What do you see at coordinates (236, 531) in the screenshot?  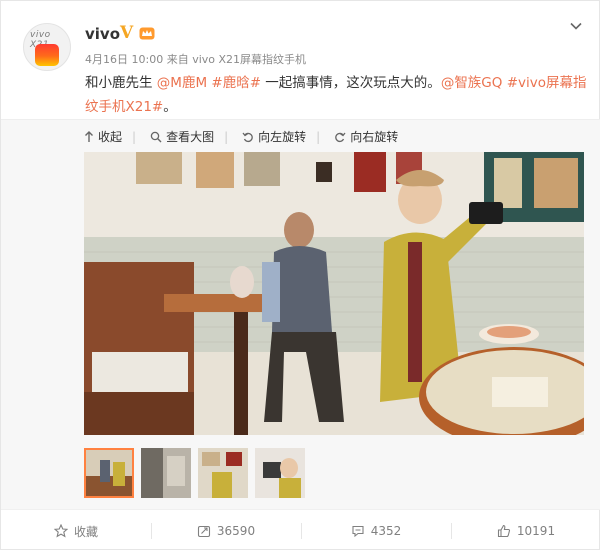 I see `repost-count: 36590` at bounding box center [236, 531].